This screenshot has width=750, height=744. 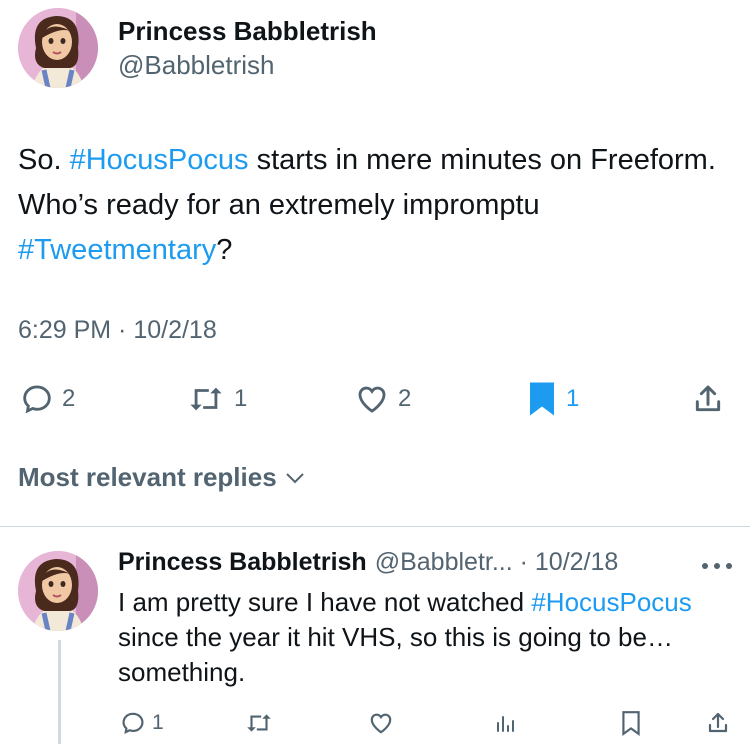 I want to click on like-button: 2, so click(x=382, y=399).